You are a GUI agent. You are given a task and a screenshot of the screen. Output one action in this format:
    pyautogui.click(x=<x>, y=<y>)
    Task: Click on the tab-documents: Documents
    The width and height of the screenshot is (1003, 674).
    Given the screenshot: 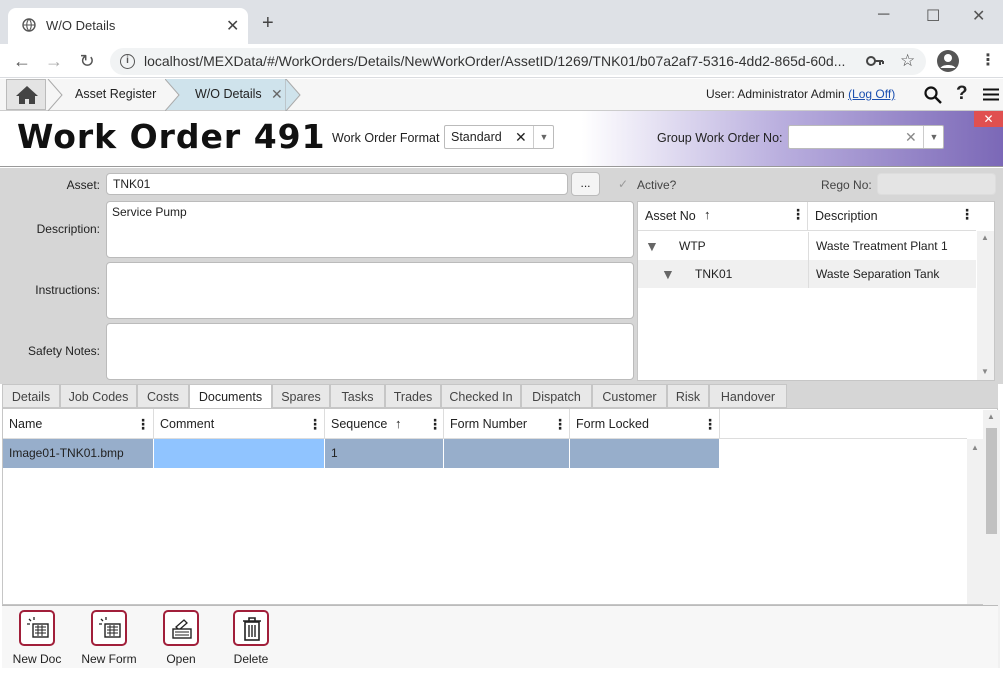 What is the action you would take?
    pyautogui.click(x=230, y=396)
    